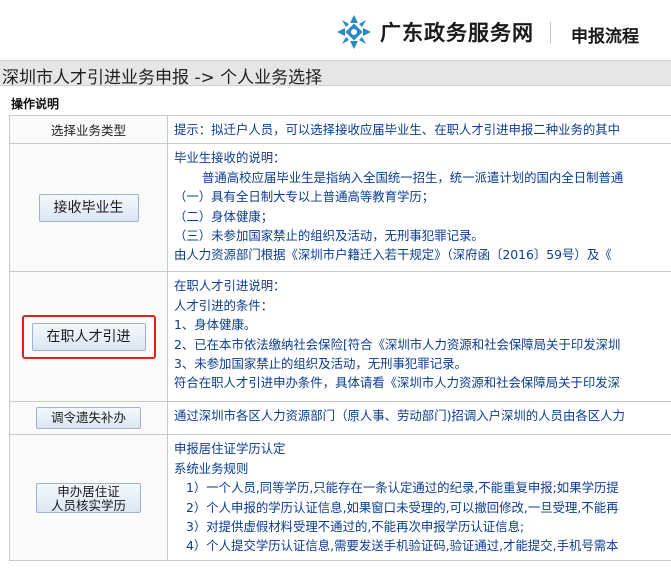  I want to click on site-header: 广东政务服务网 申报流程, so click(335, 30).